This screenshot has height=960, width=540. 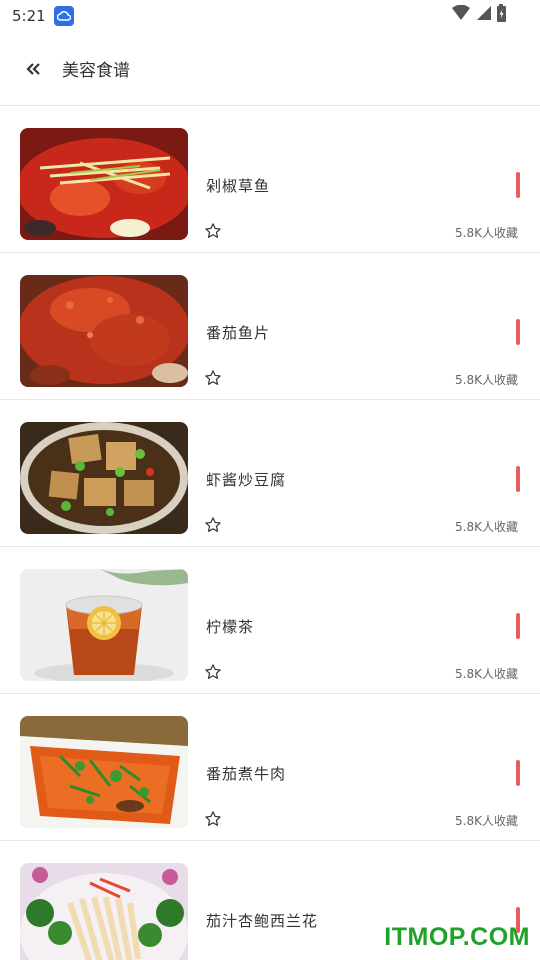 I want to click on recipe-title: 番茄鱼片, so click(x=238, y=333).